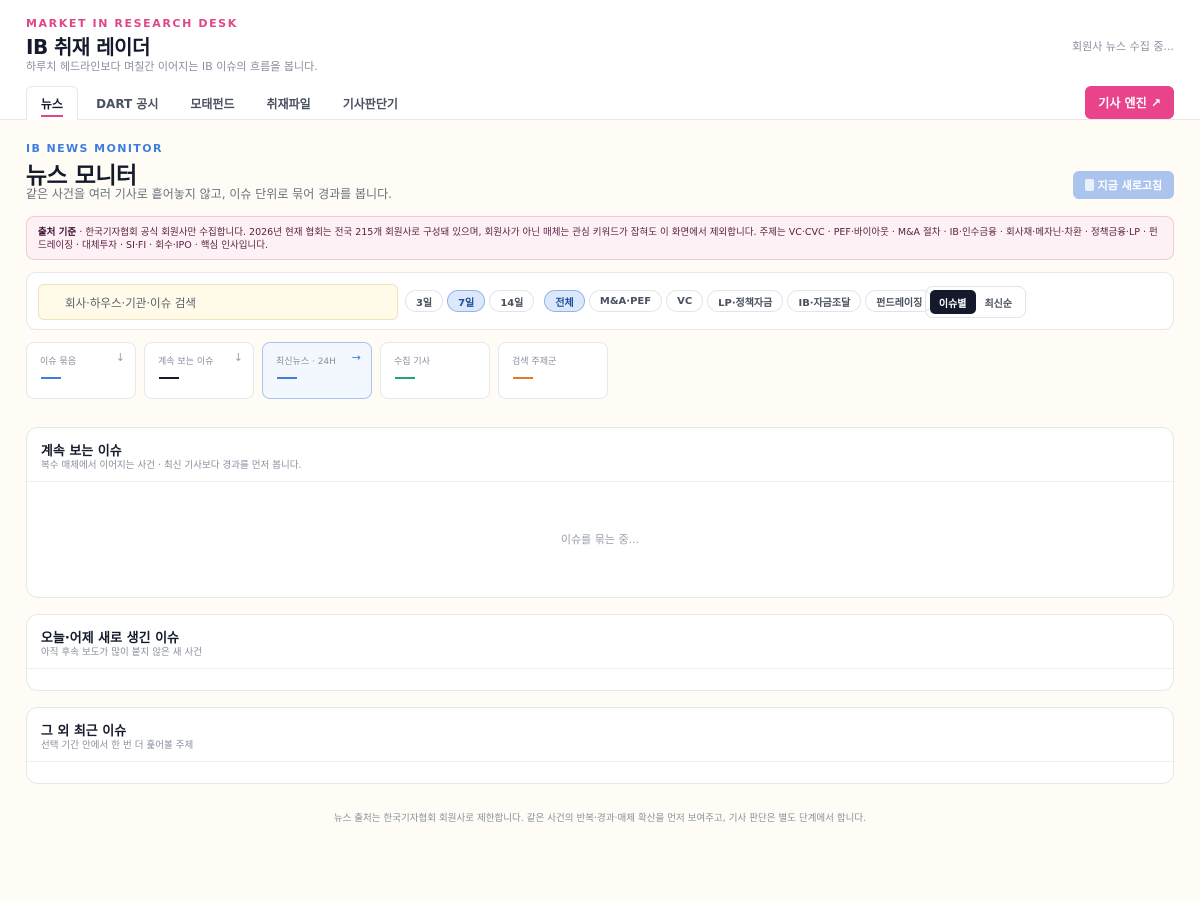  I want to click on refresh-button: 지금 새로고침, so click(1123, 185).